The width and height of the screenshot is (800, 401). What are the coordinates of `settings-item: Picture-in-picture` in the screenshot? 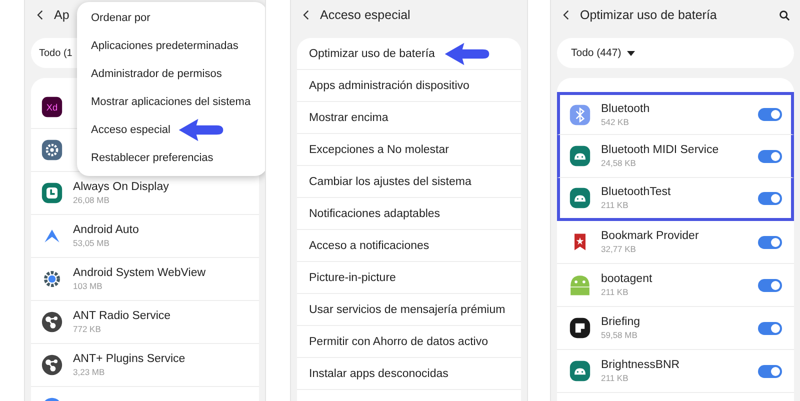 It's located at (352, 278).